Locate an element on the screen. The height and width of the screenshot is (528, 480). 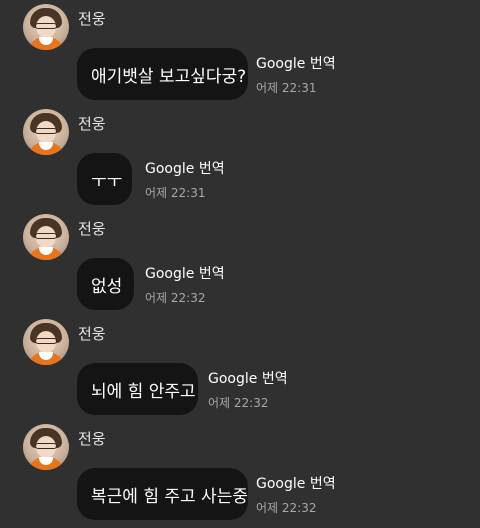
message-bubble: ㅜㅜ is located at coordinates (104, 179).